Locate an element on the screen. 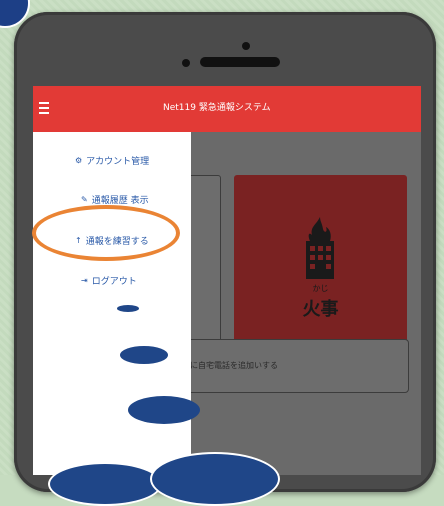  sensor-icon is located at coordinates (186, 63).